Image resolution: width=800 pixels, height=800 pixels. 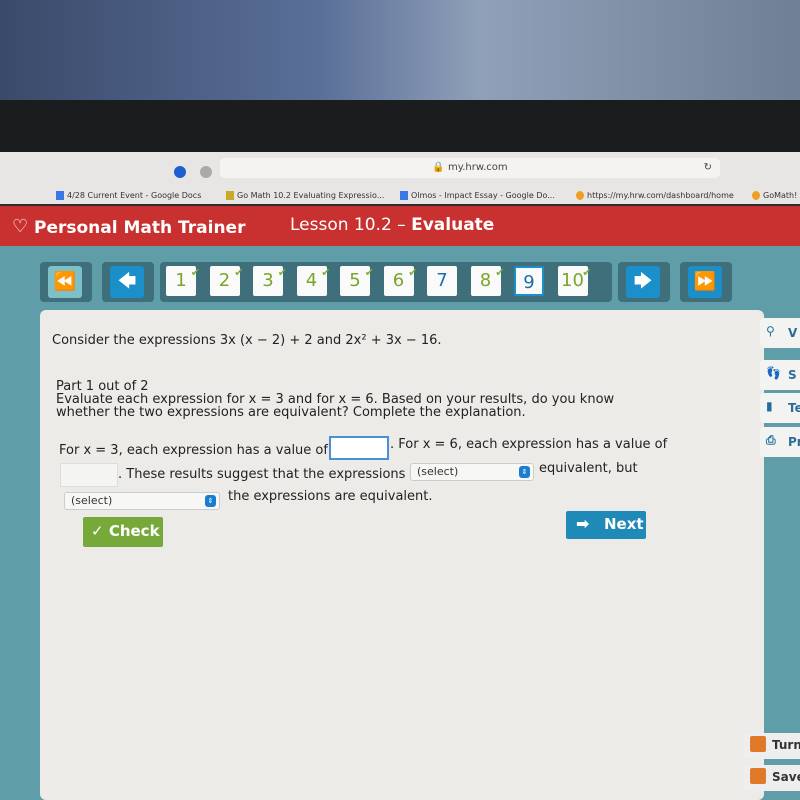 What do you see at coordinates (392, 225) in the screenshot?
I see `lesson-title: Lesson 10.2 – Evaluate` at bounding box center [392, 225].